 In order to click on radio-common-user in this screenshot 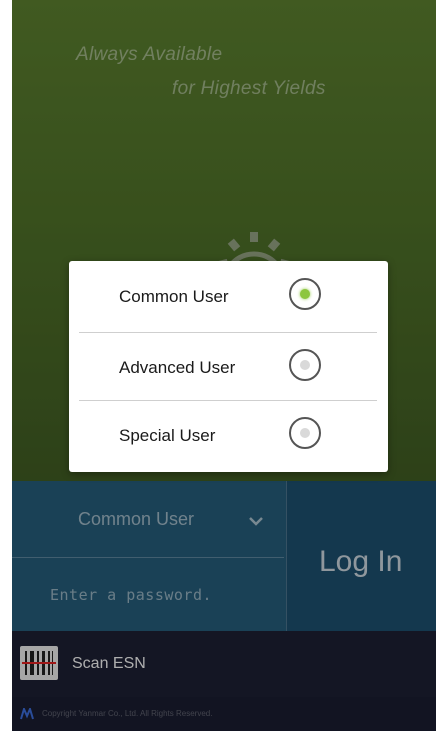, I will do `click(305, 294)`.